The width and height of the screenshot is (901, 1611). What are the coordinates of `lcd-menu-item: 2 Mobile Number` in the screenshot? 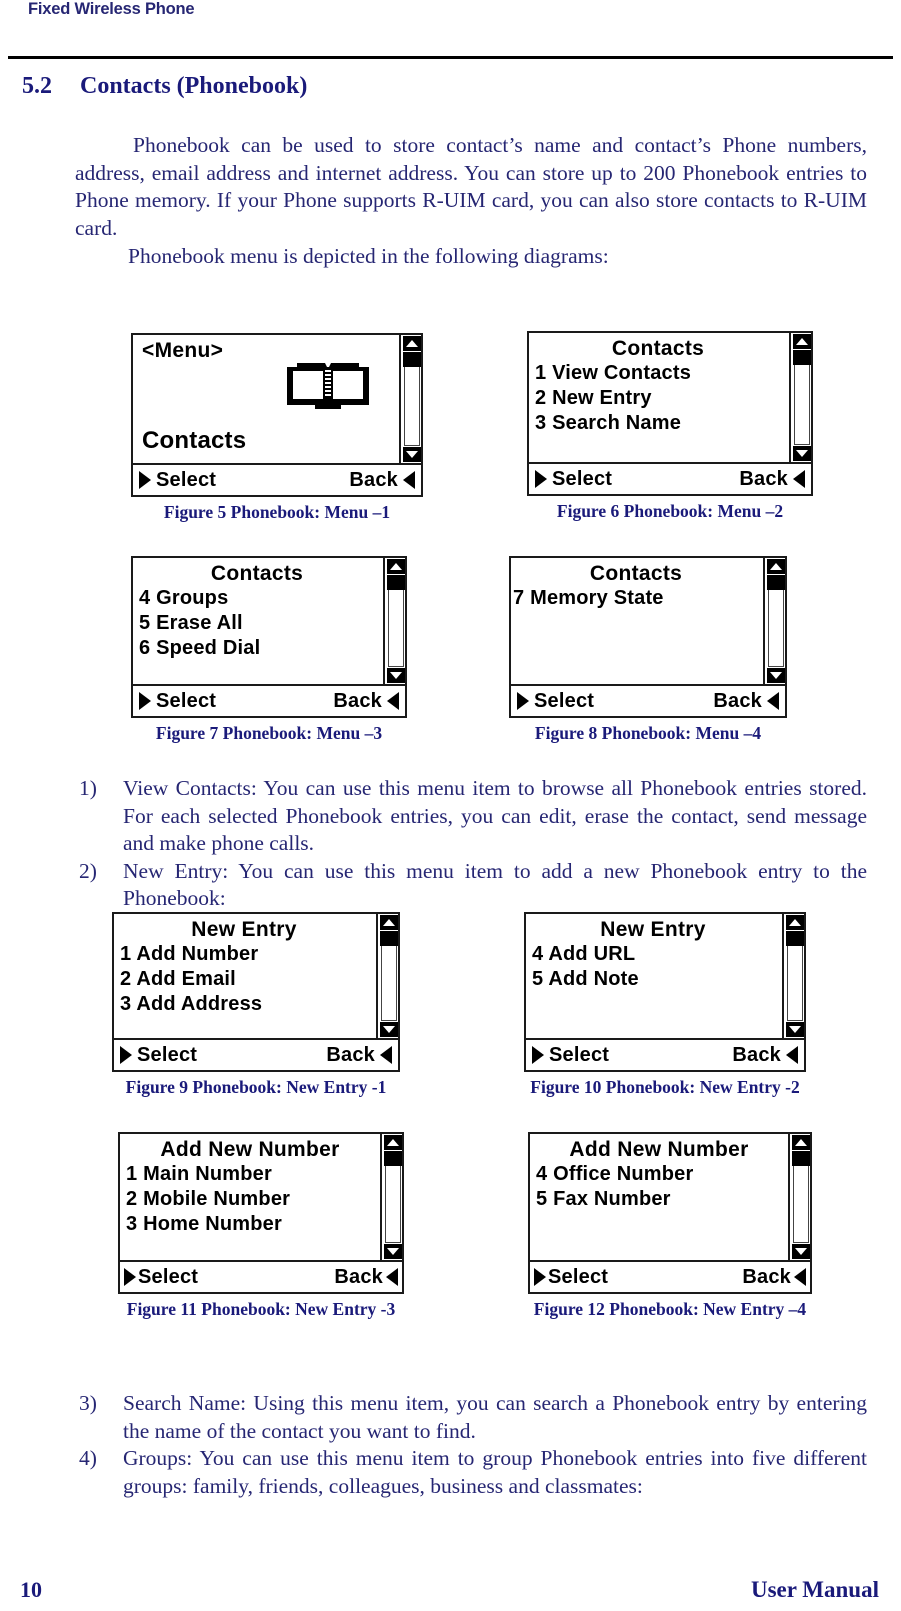 It's located at (264, 1199).